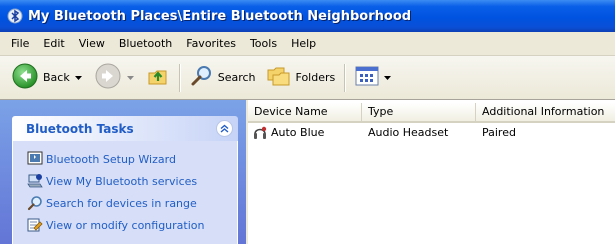 Image resolution: width=615 pixels, height=244 pixels. Describe the element at coordinates (545, 112) in the screenshot. I see `column-header-additional-info: Additional Information` at that location.